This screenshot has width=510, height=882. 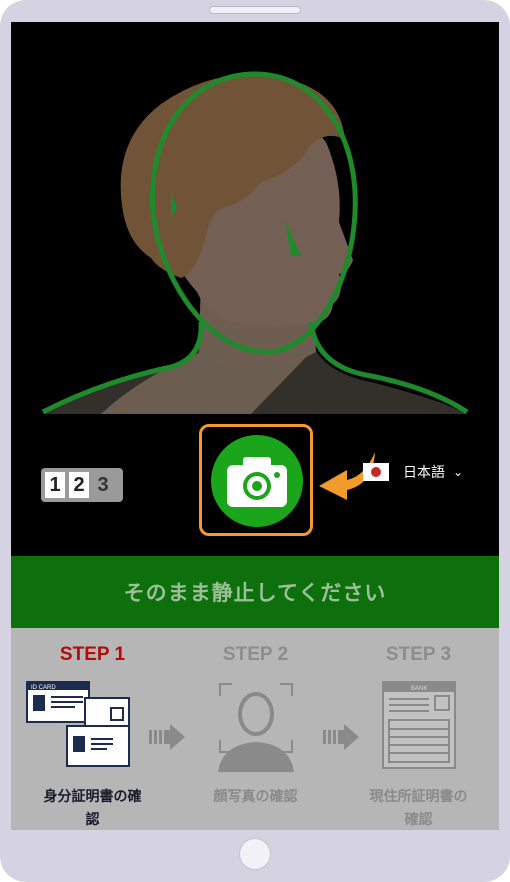 I want to click on step-3-title: STEP 3, so click(x=418, y=654).